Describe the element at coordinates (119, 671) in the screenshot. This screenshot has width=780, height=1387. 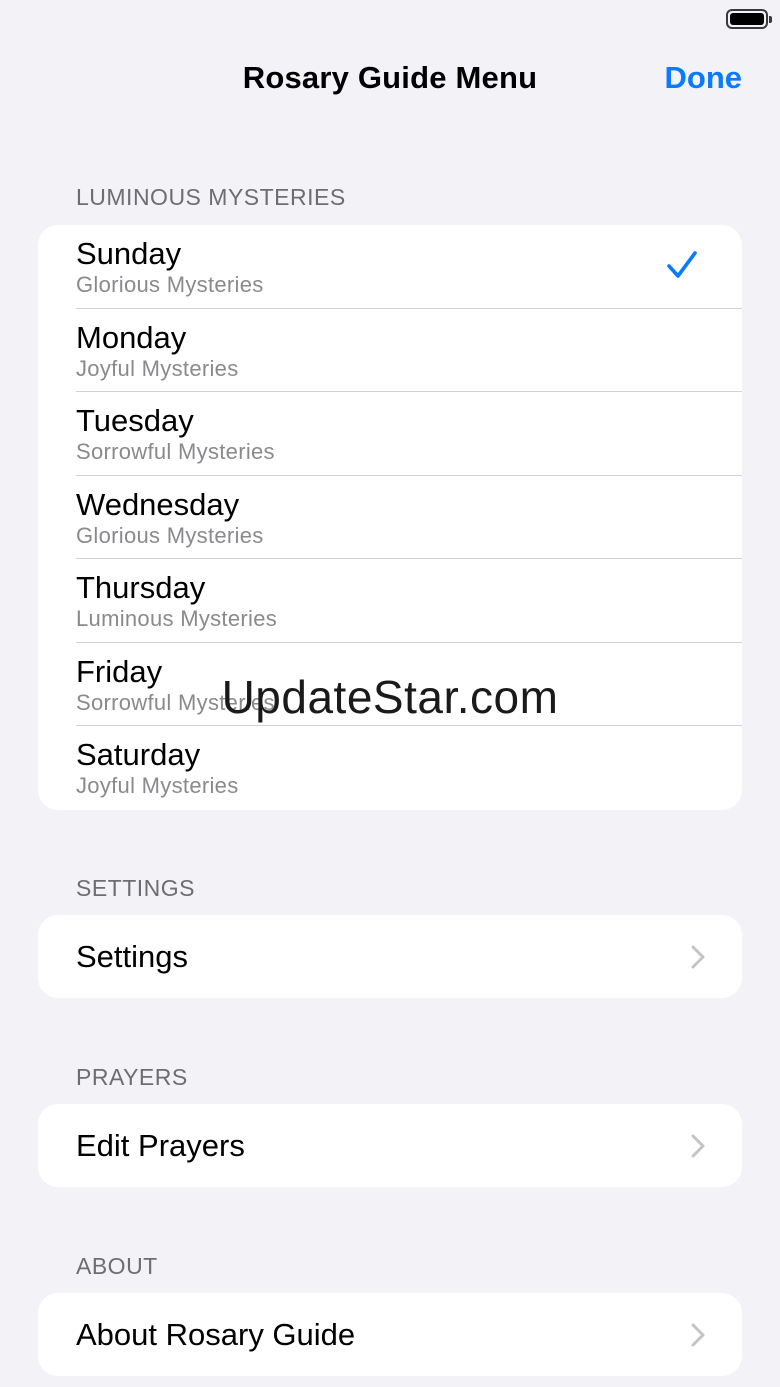
I see `day-title: Friday` at that location.